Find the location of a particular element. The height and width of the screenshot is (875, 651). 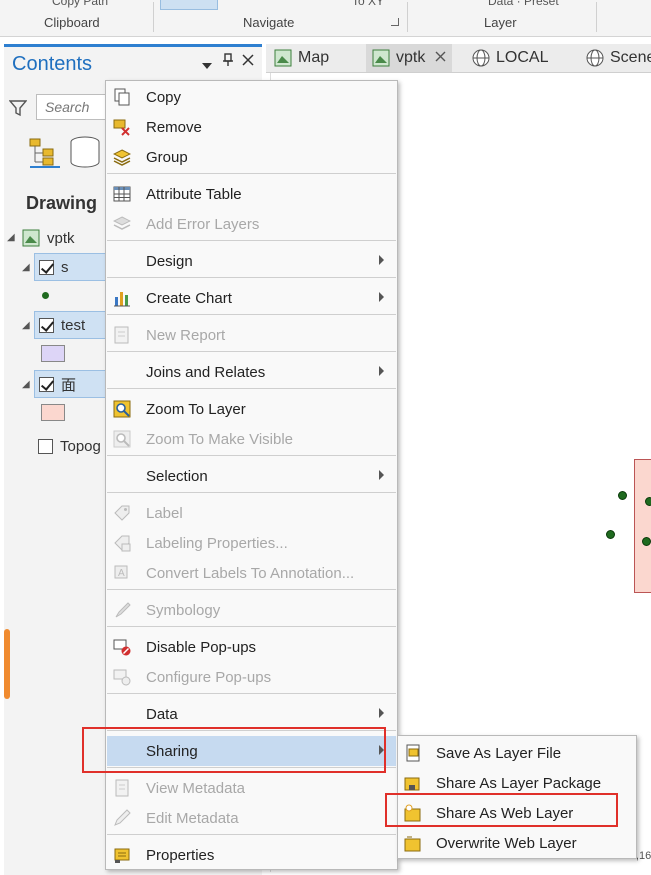

navigate-explore-button is located at coordinates (189, 5).